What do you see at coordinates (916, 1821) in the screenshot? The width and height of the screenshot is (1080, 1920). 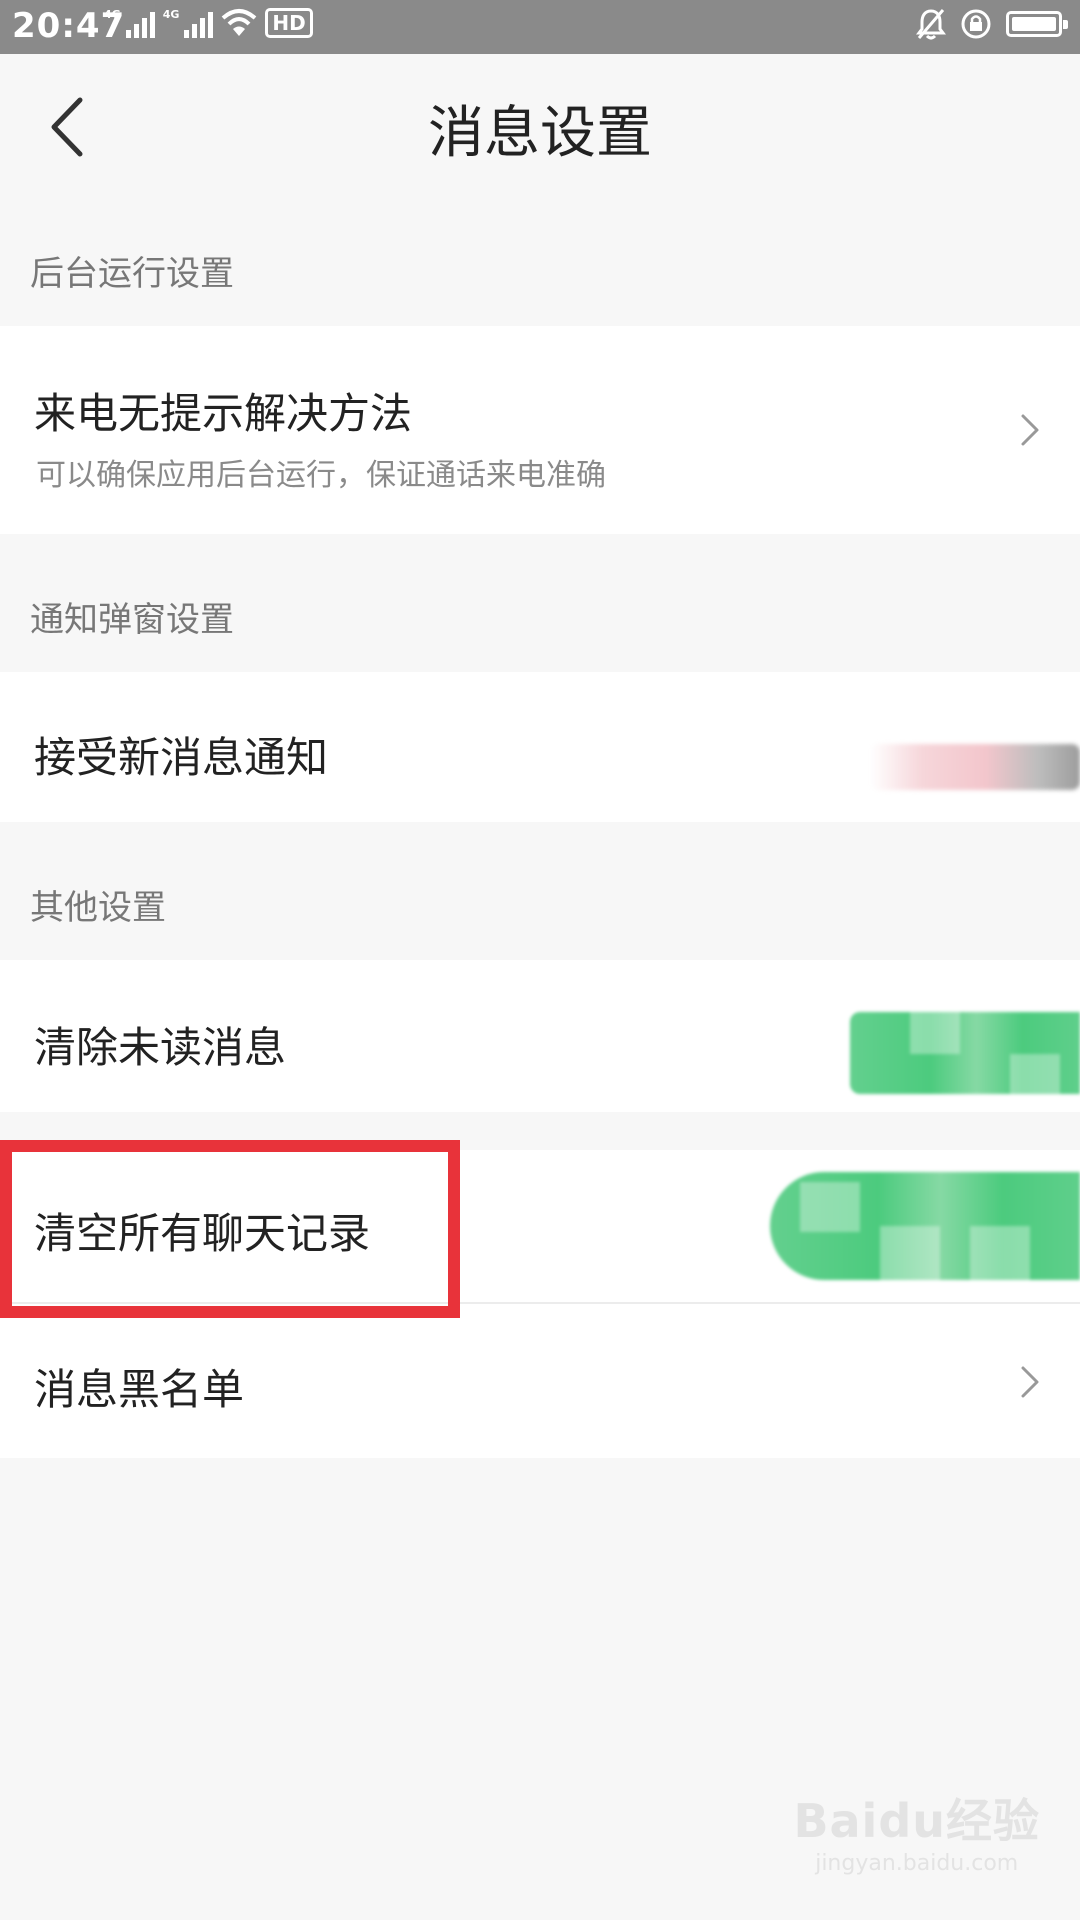 I see `watermark-brand: Baidu经验` at bounding box center [916, 1821].